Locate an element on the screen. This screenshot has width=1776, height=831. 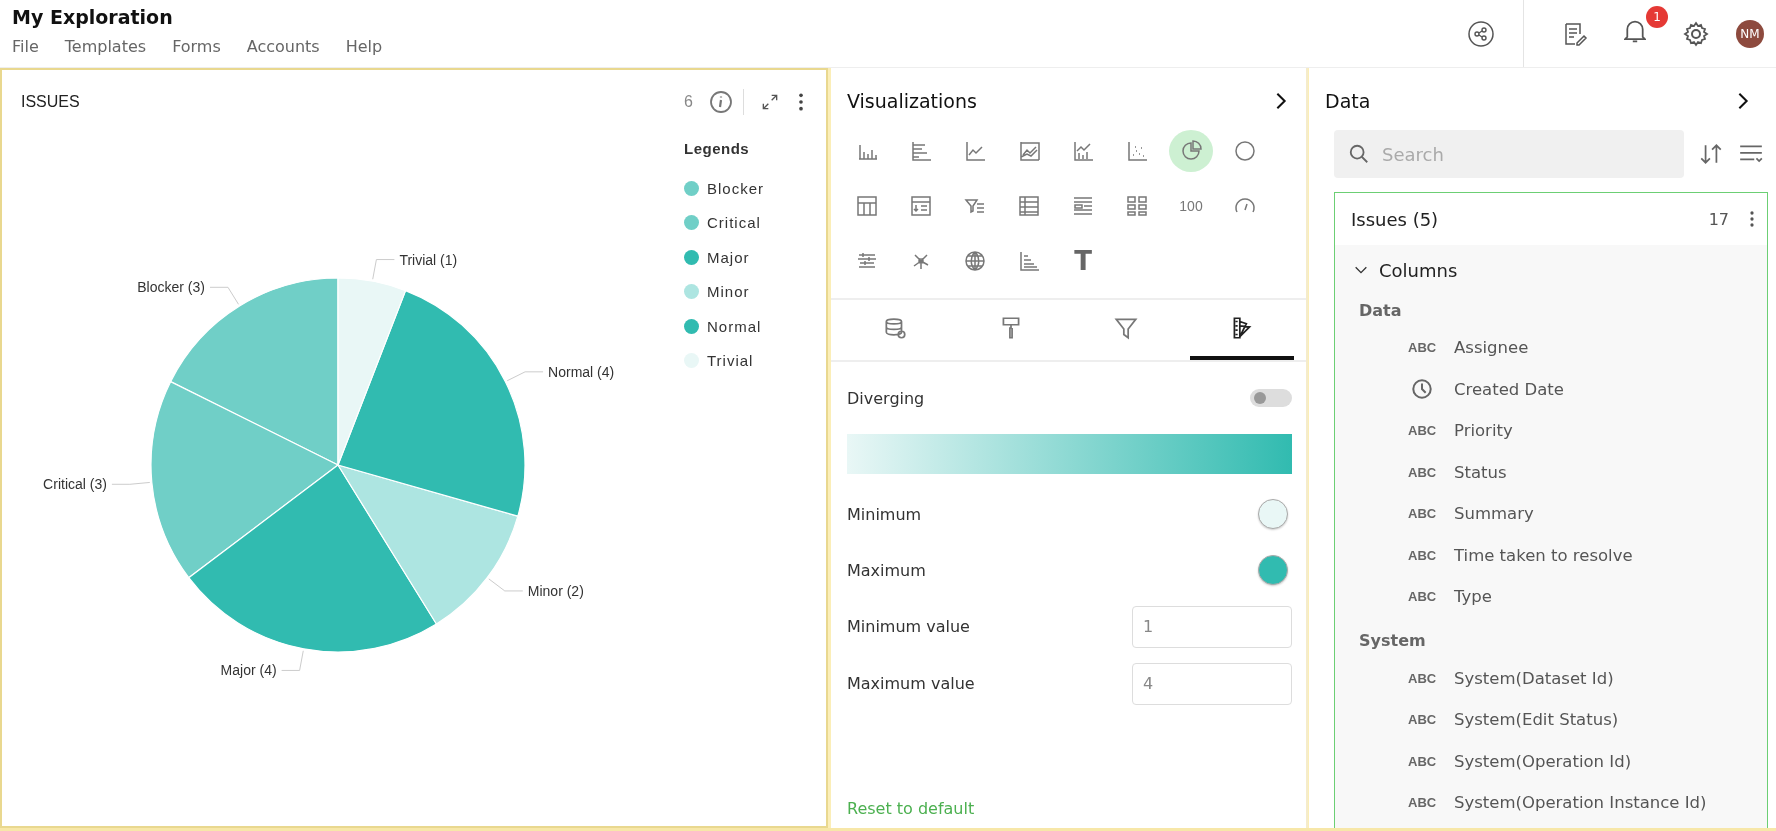
field-name: Summary is located at coordinates (1494, 514).